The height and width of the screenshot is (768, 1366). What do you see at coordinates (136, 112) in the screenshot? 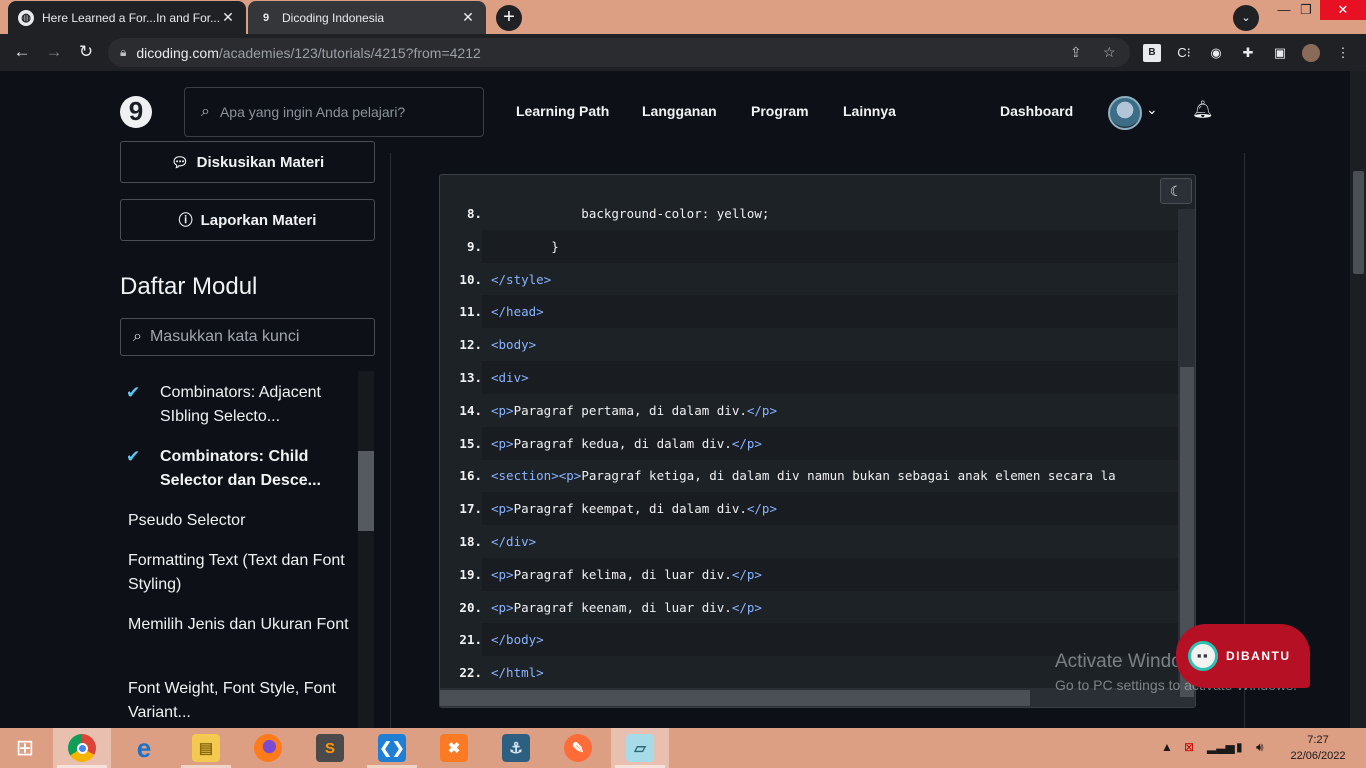
I see `dicoding-logo: 9` at bounding box center [136, 112].